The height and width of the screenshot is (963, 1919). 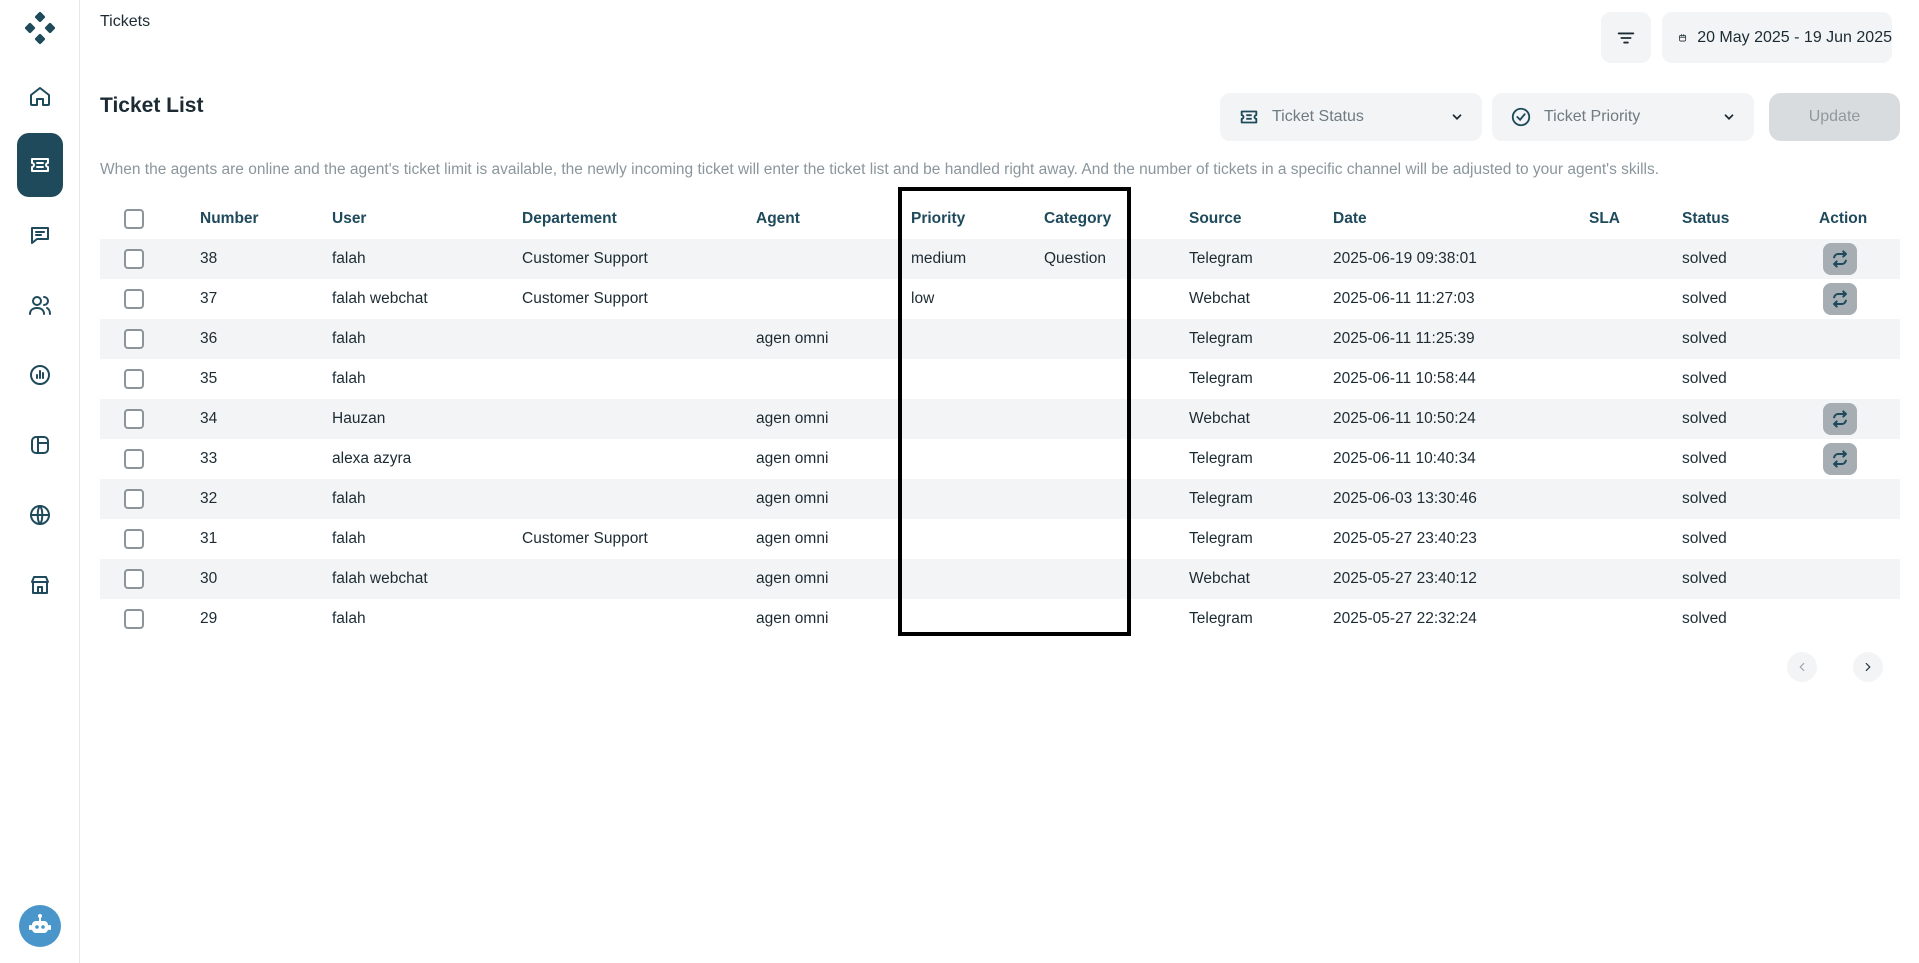 What do you see at coordinates (40, 926) in the screenshot?
I see `chatbot-avatar` at bounding box center [40, 926].